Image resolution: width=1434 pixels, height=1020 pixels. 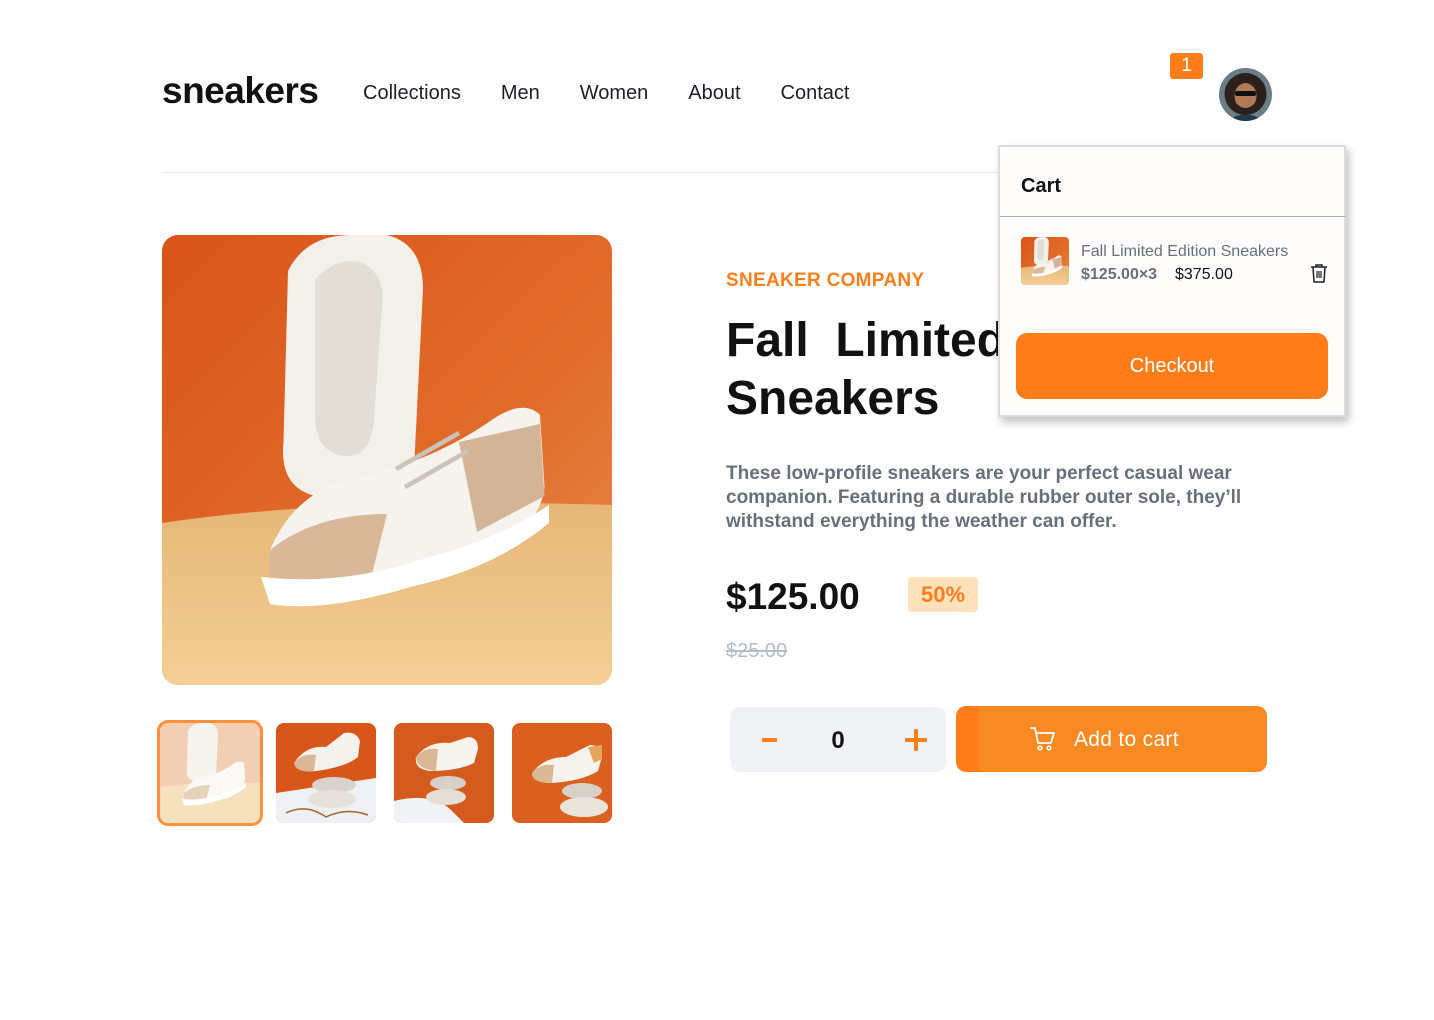 What do you see at coordinates (412, 93) in the screenshot?
I see `nav-link-collections: Collections` at bounding box center [412, 93].